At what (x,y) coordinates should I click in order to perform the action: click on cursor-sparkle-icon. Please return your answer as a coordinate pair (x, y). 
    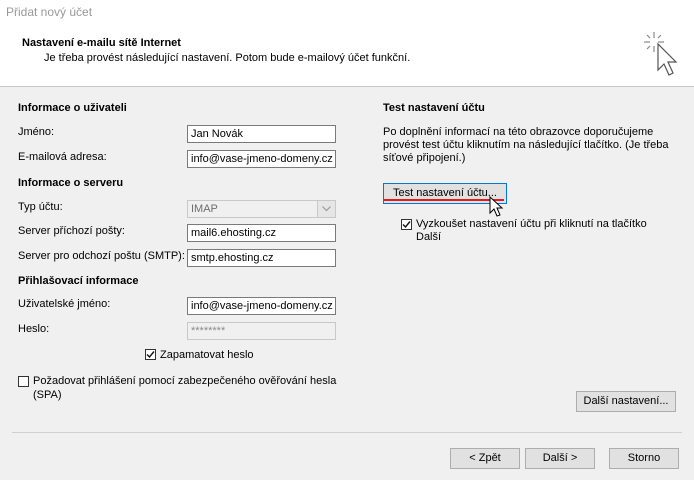
    Looking at the image, I should click on (661, 54).